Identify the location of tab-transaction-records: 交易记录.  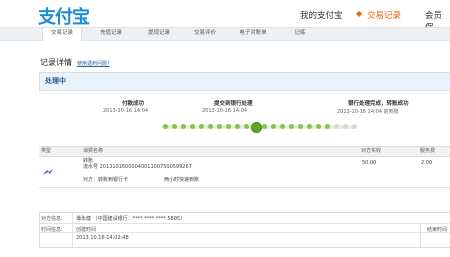
(62, 34).